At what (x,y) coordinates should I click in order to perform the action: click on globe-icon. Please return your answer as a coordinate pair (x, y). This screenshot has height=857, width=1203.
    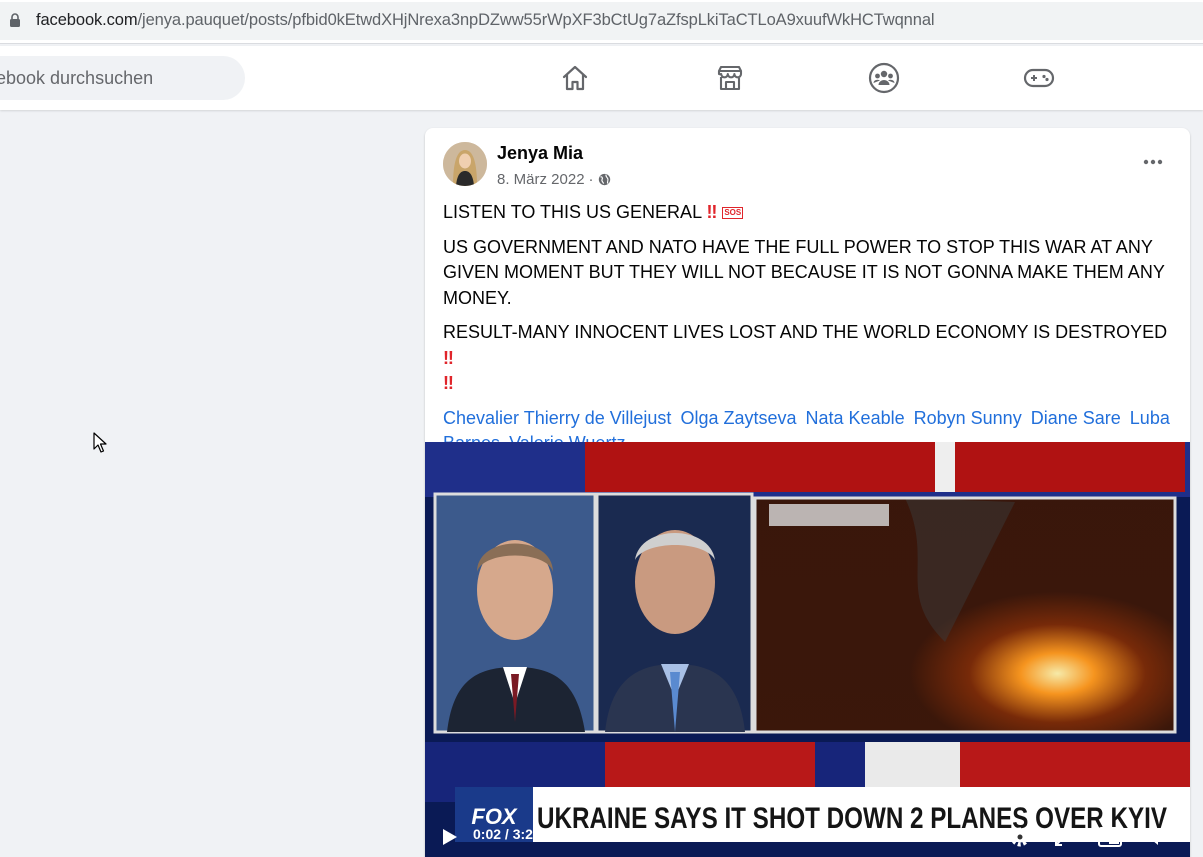
    Looking at the image, I should click on (604, 179).